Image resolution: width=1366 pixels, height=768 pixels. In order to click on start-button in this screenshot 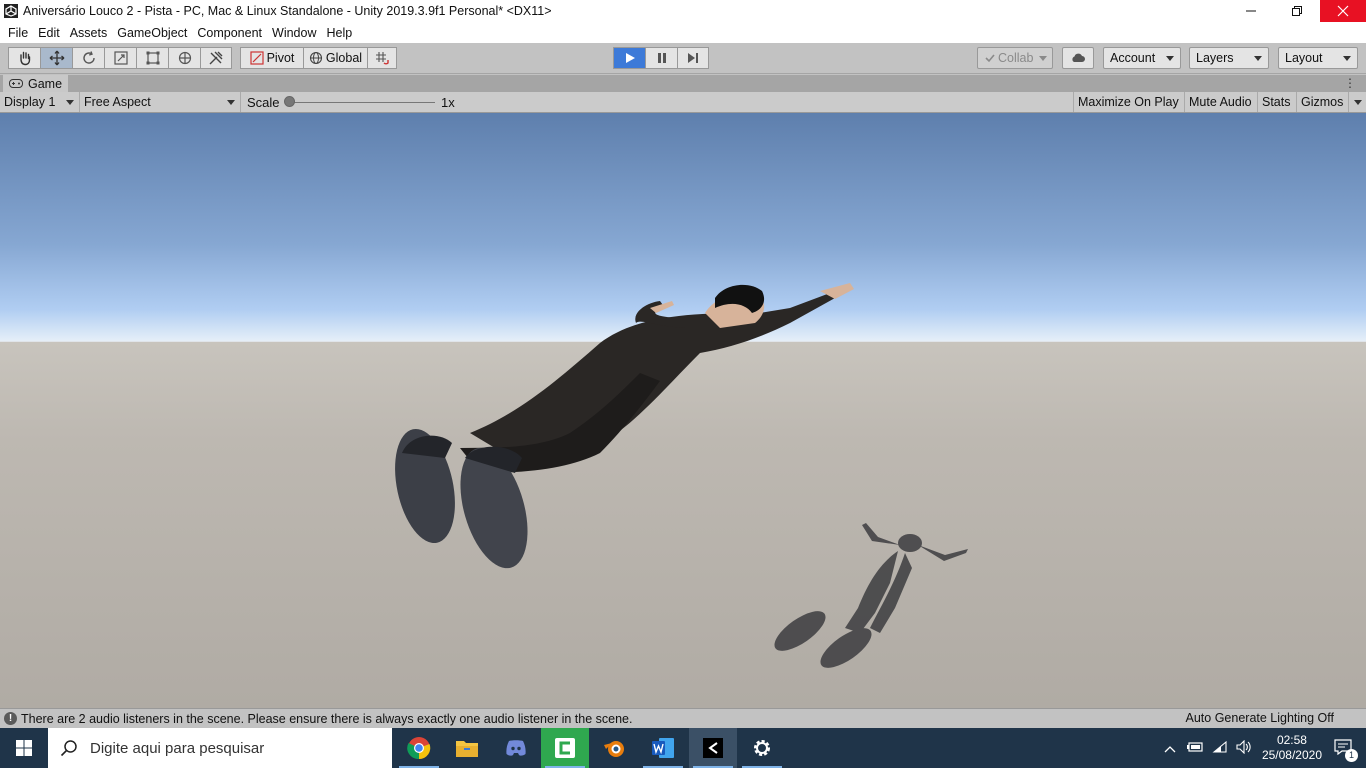, I will do `click(24, 748)`.